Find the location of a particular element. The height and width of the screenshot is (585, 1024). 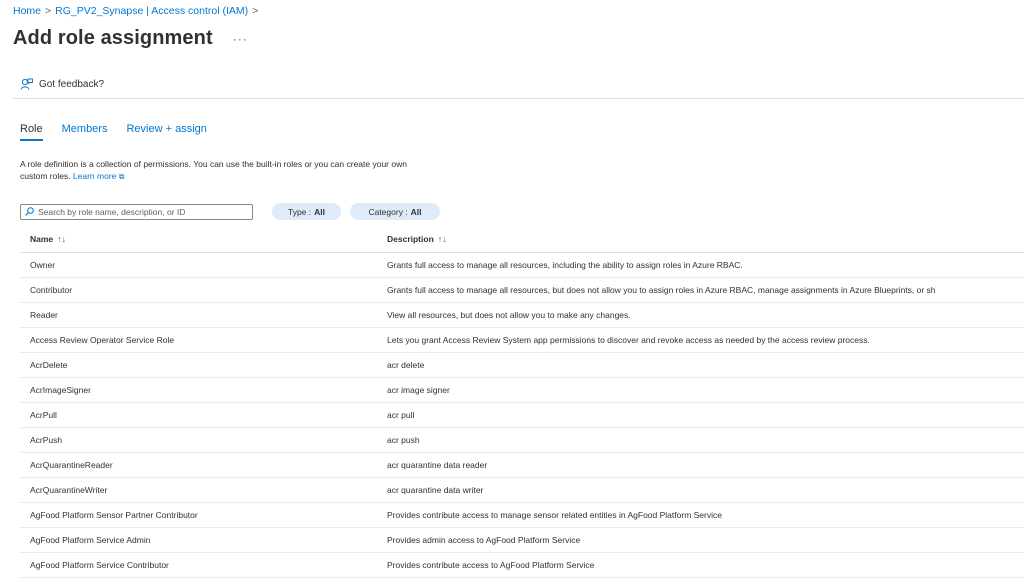

role-name-cell: AgFood Platform Service Contributor is located at coordinates (198, 565).